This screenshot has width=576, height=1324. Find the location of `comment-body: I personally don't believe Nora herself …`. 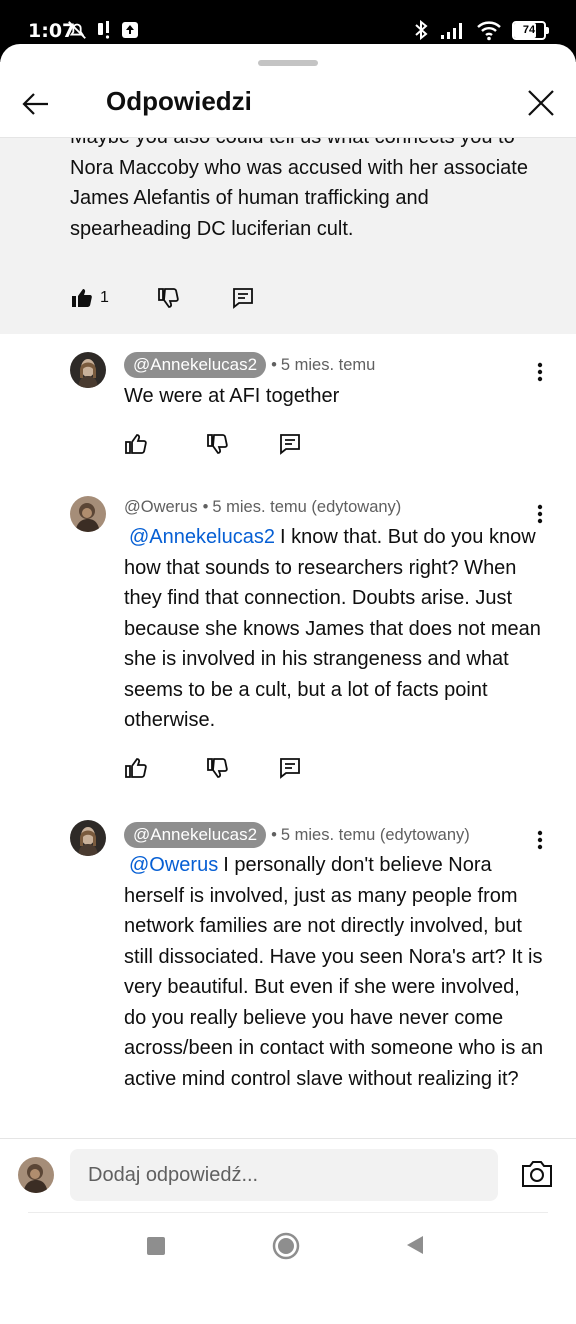

comment-body: I personally don't believe Nora herself … is located at coordinates (334, 972).